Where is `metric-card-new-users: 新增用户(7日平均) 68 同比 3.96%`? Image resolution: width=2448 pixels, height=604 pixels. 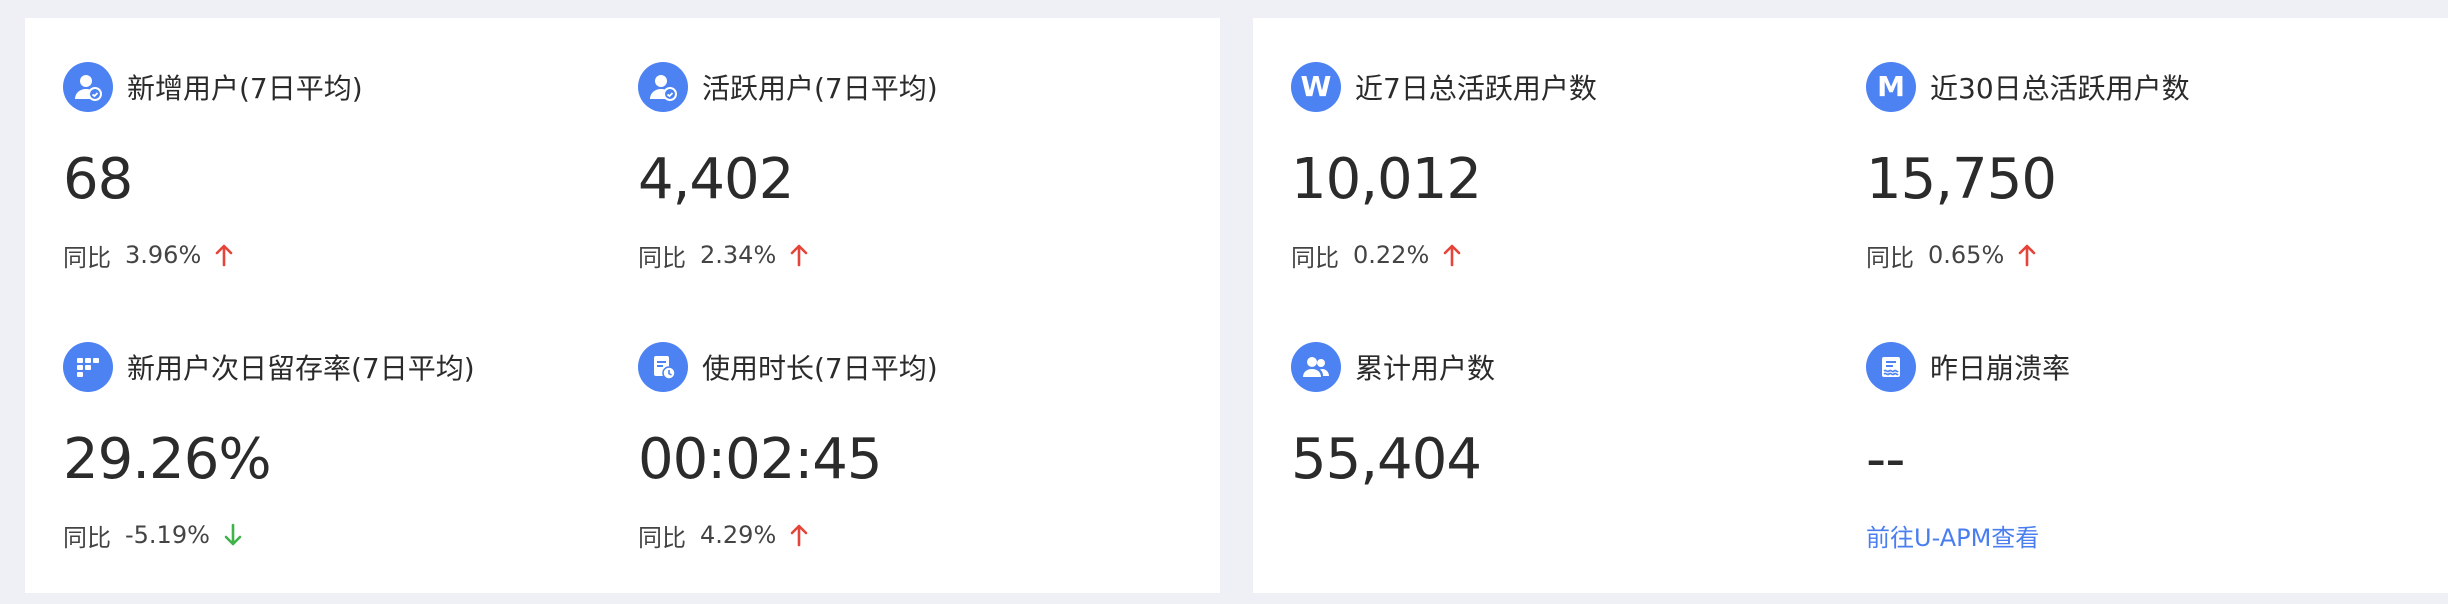
metric-card-new-users: 新增用户(7日平均) 68 同比 3.96% is located at coordinates (305, 145).